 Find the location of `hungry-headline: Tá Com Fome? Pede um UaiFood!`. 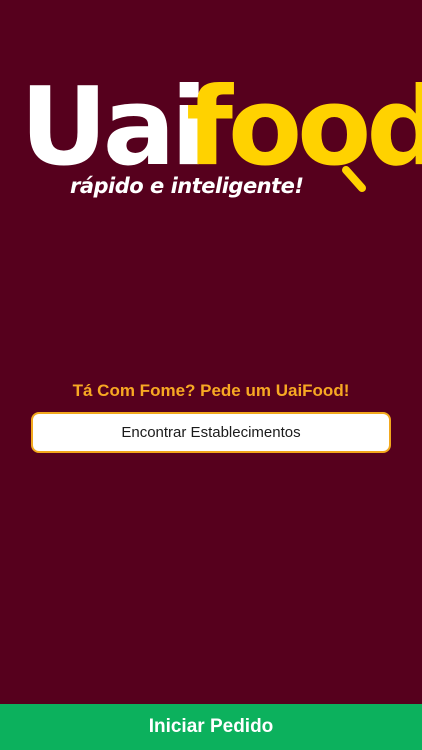

hungry-headline: Tá Com Fome? Pede um UaiFood! is located at coordinates (211, 390).